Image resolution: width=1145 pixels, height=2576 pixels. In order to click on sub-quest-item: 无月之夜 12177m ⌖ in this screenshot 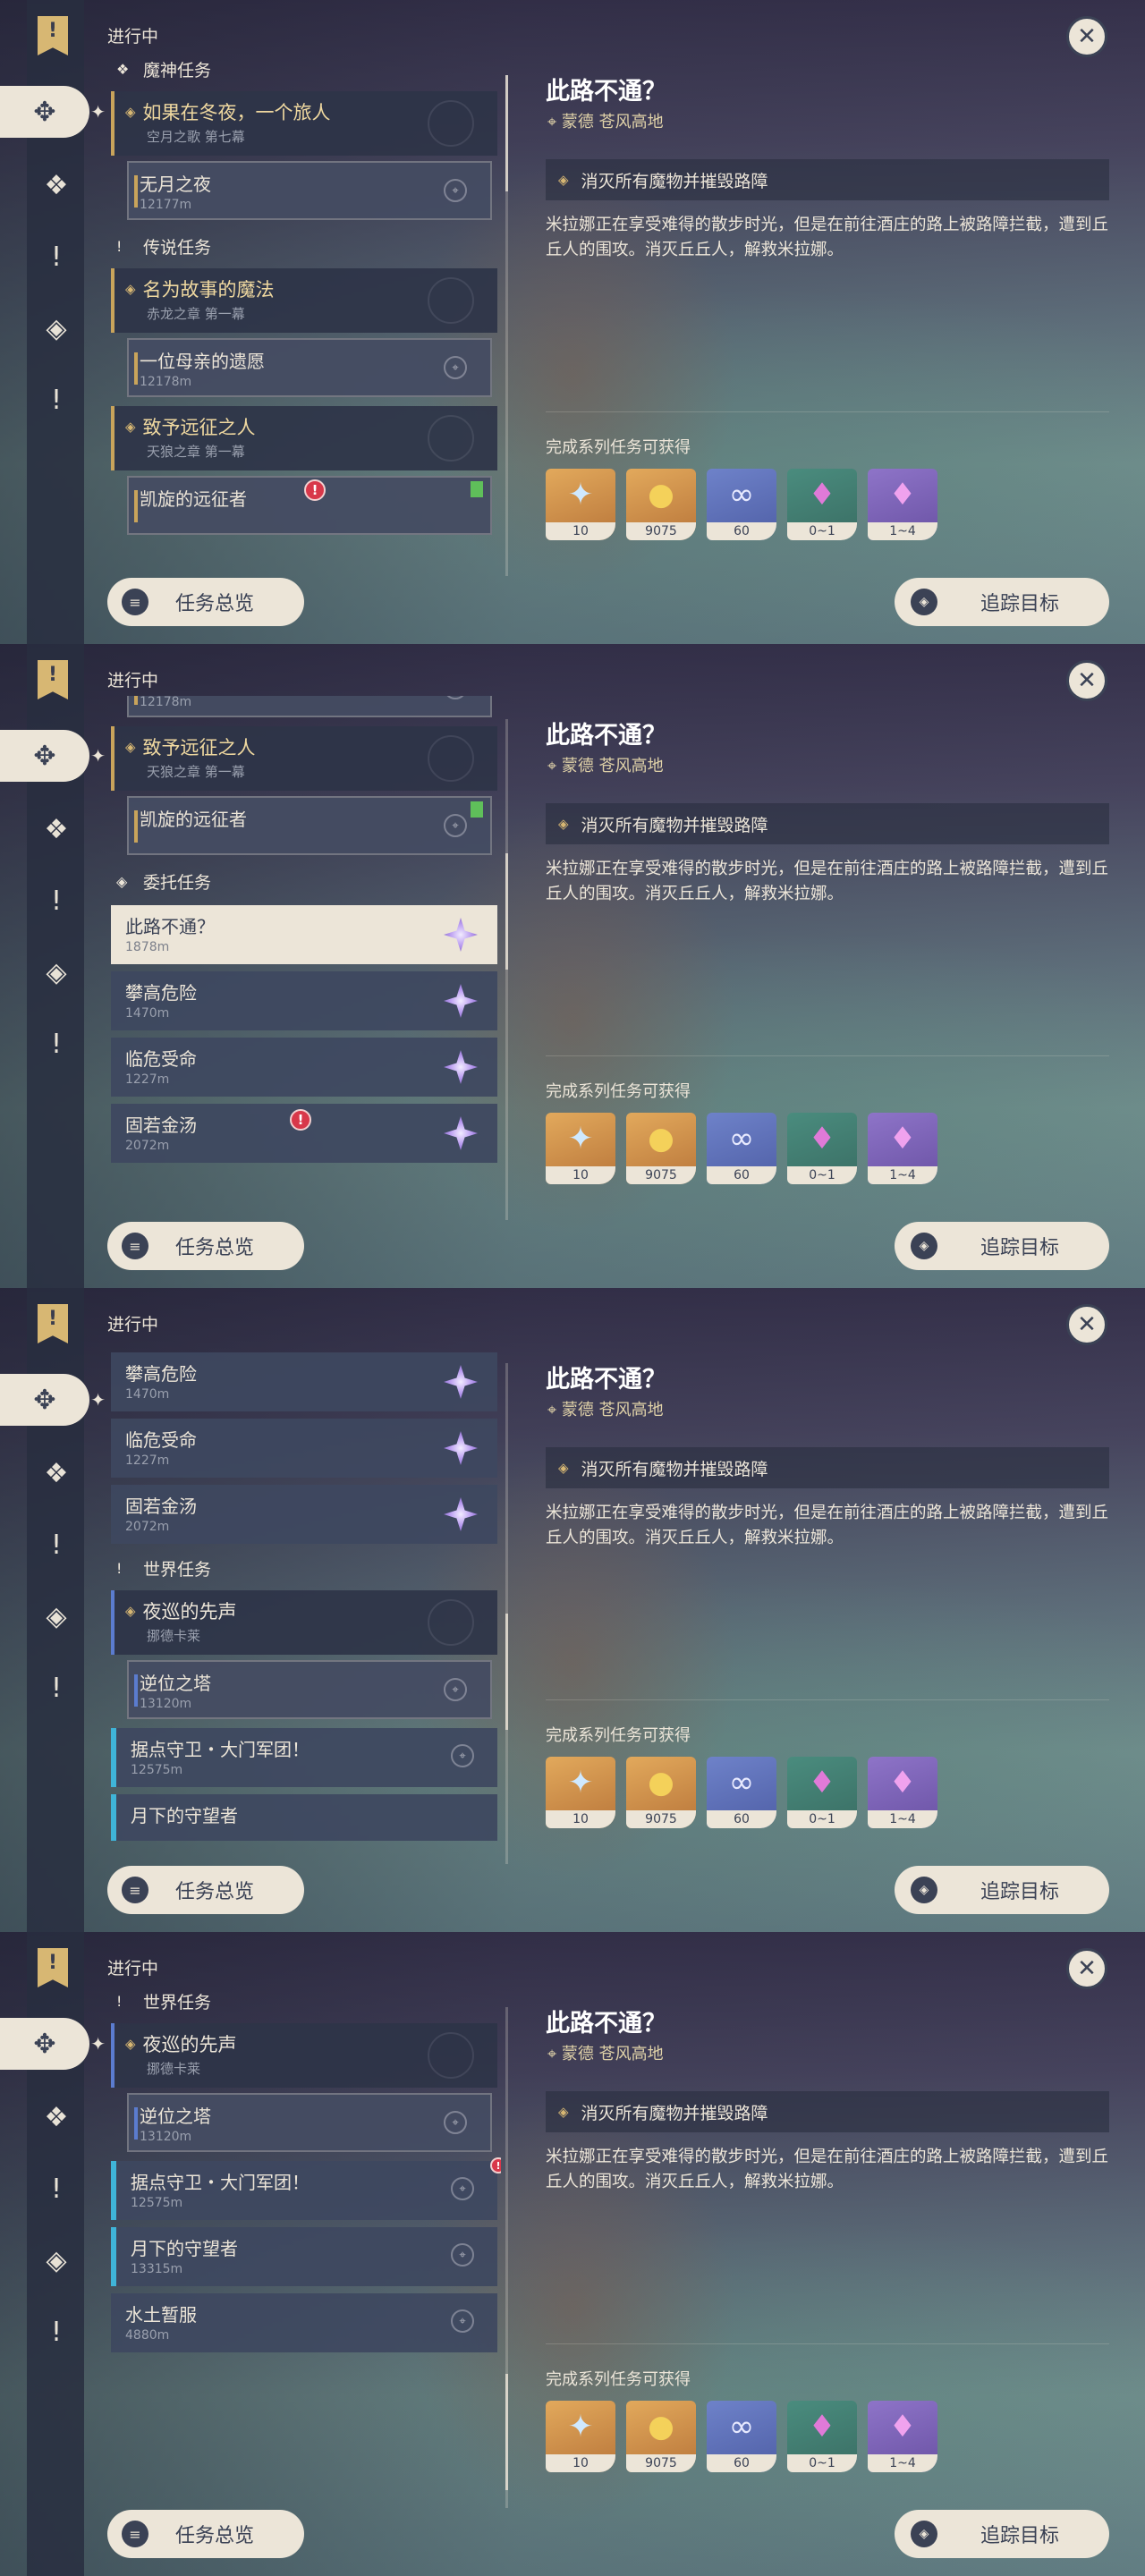, I will do `click(309, 190)`.